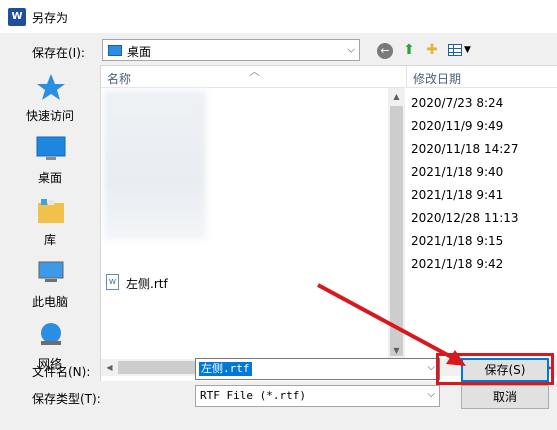 This screenshot has width=557, height=430. I want to click on place-quick-access: 快速访问, so click(50, 99).